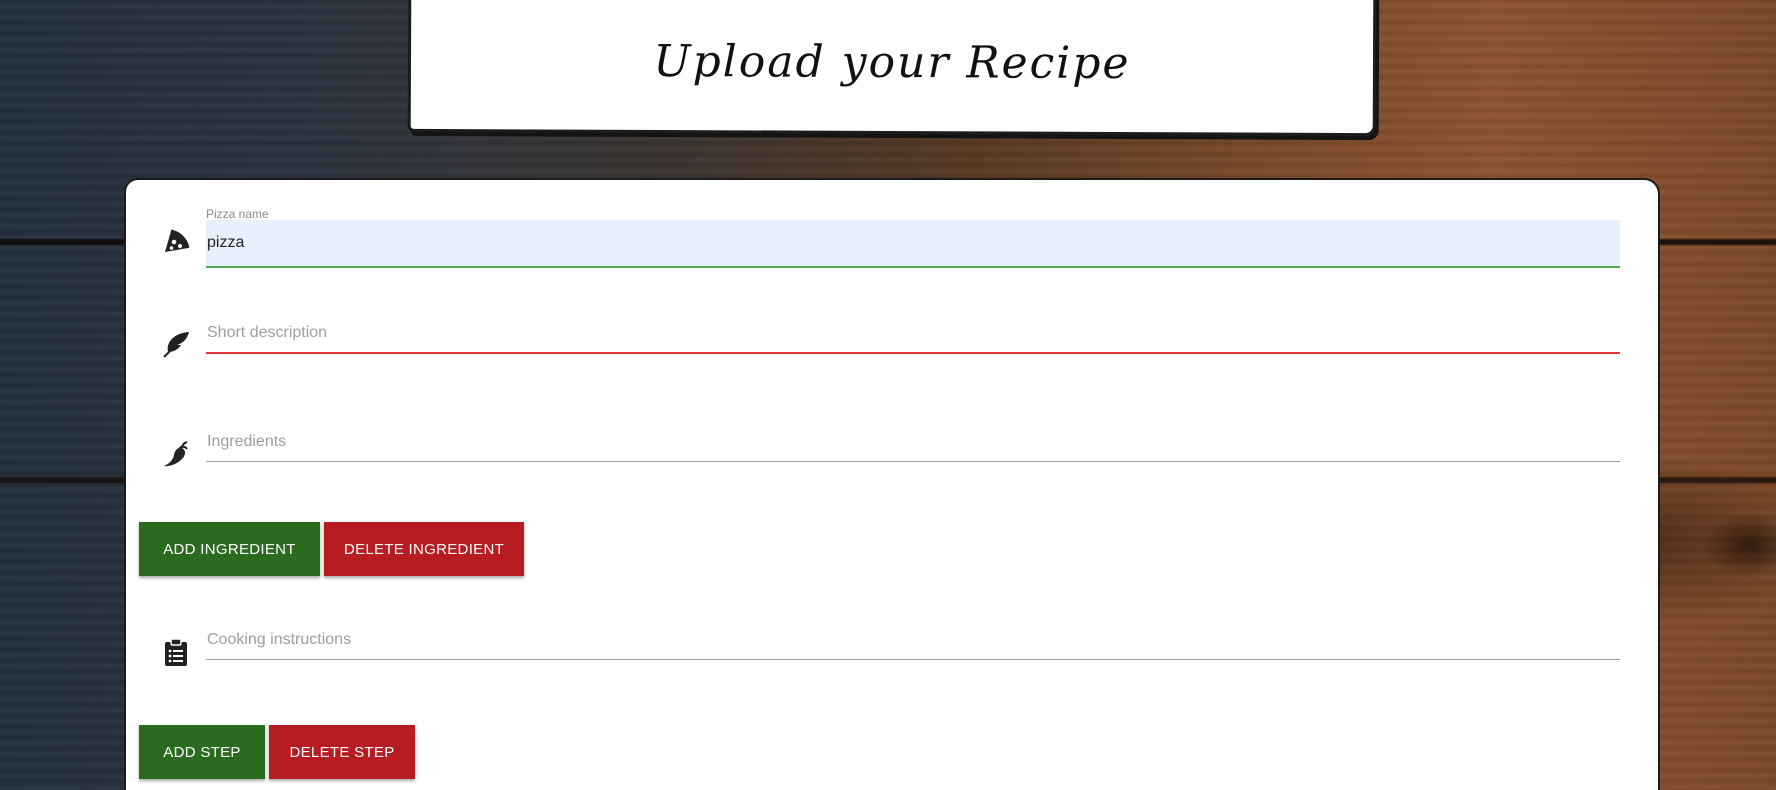  Describe the element at coordinates (913, 243) in the screenshot. I see `pizza-name-input: pizza` at that location.